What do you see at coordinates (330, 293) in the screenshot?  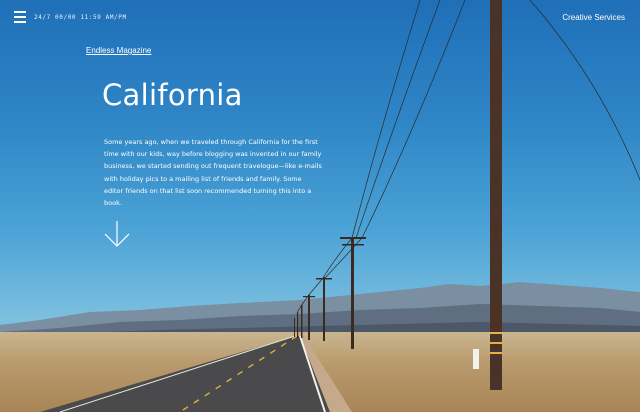 I see `utility-poles-distant` at bounding box center [330, 293].